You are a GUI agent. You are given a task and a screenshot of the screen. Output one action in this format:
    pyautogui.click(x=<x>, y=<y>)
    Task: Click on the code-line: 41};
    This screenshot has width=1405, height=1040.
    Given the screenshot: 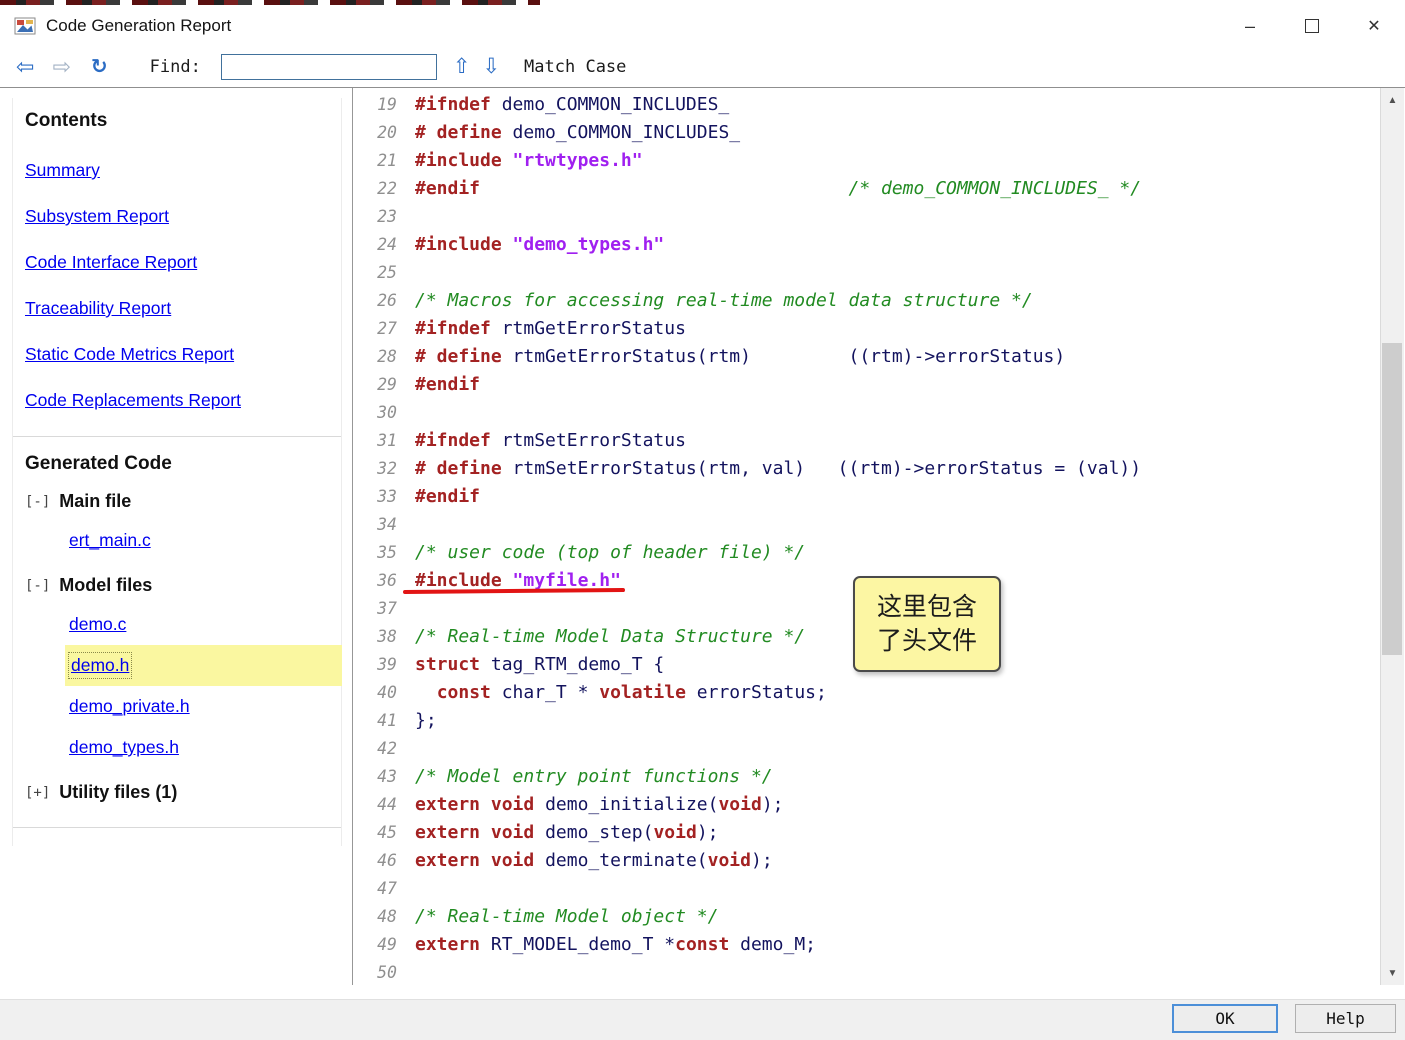 What is the action you would take?
    pyautogui.click(x=870, y=721)
    